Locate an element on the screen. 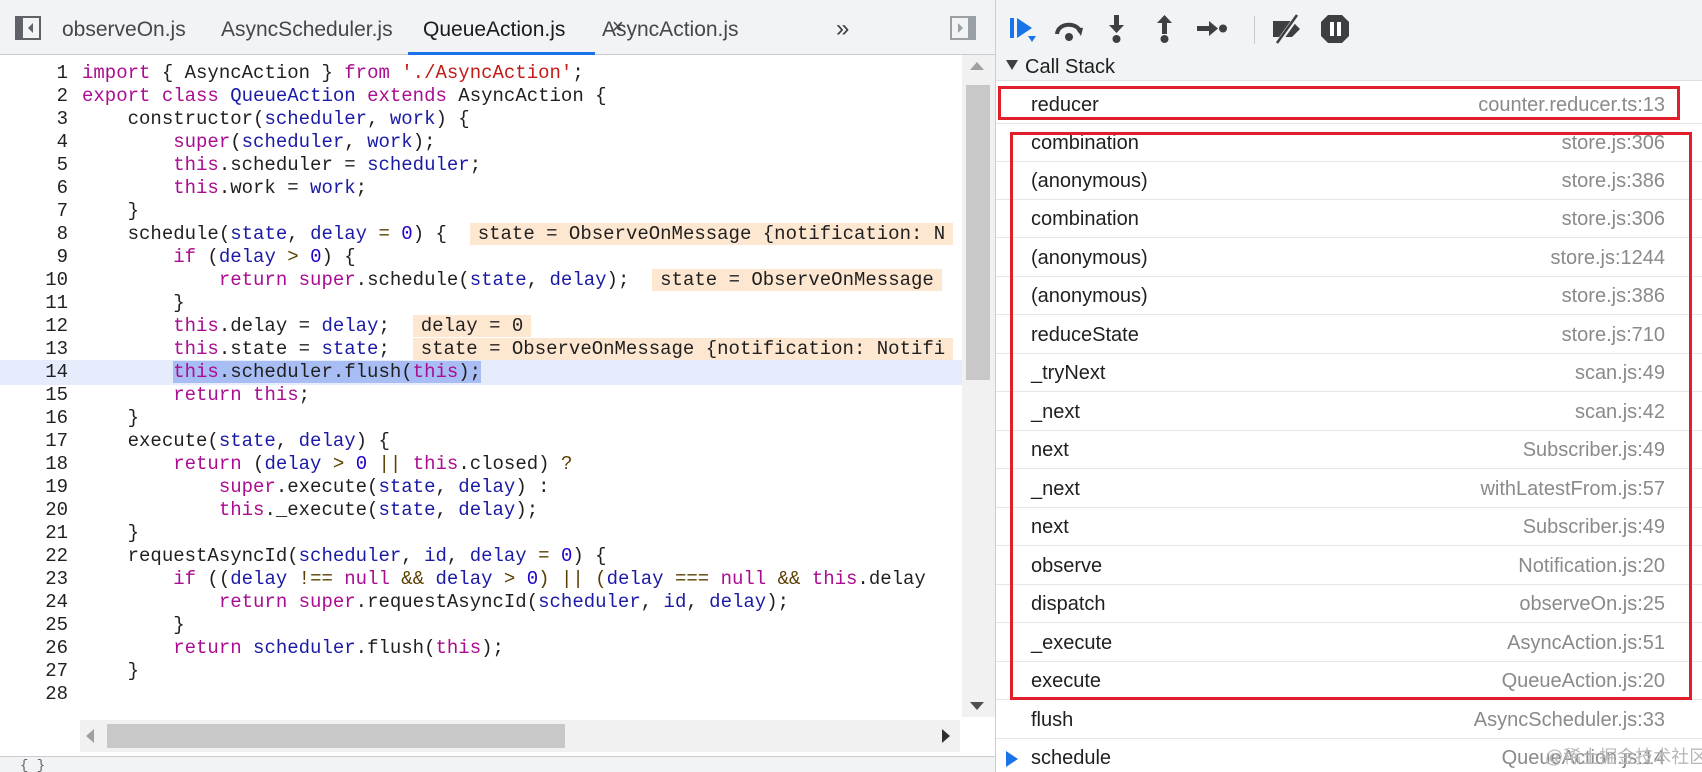  scroll-down-arrow-icon is located at coordinates (977, 706).